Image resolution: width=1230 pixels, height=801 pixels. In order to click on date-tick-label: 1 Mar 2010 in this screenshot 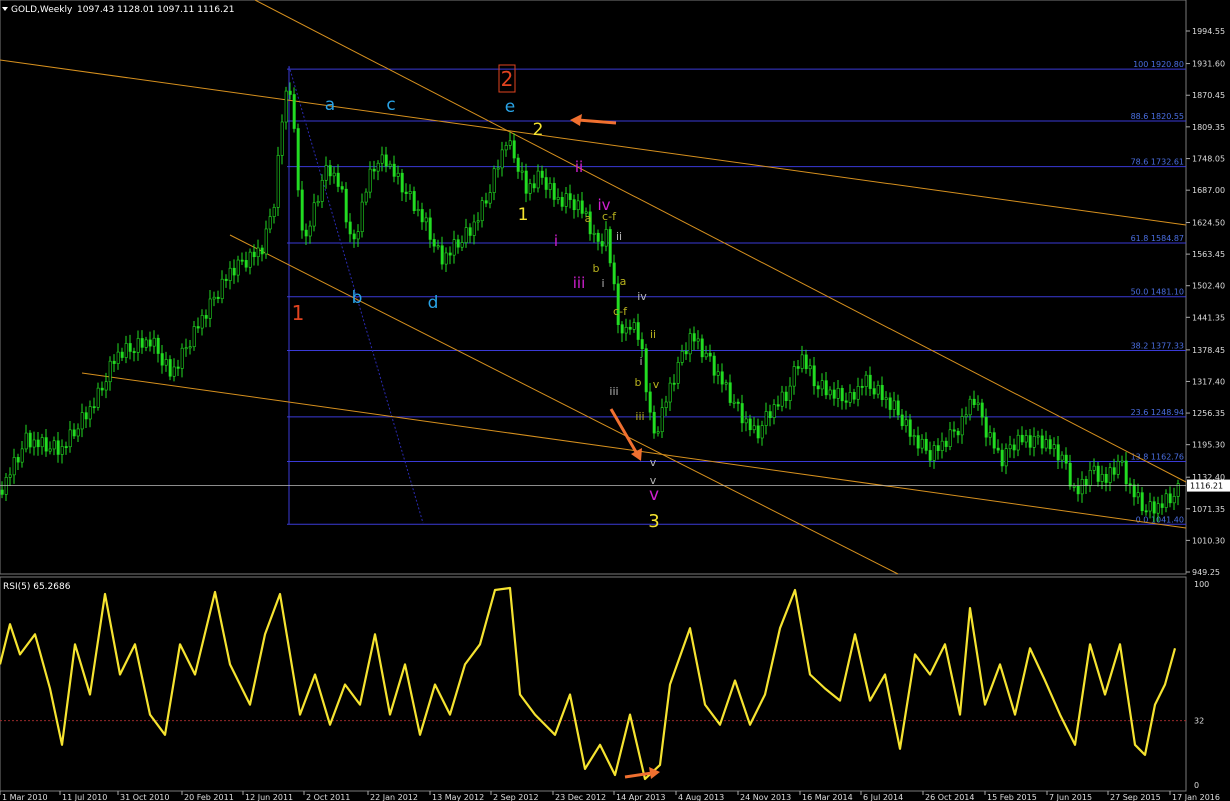, I will do `click(25, 797)`.